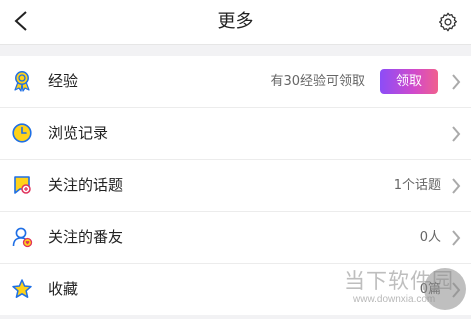 The image size is (471, 319). I want to click on watermark-url: www.downxia.com, so click(394, 299).